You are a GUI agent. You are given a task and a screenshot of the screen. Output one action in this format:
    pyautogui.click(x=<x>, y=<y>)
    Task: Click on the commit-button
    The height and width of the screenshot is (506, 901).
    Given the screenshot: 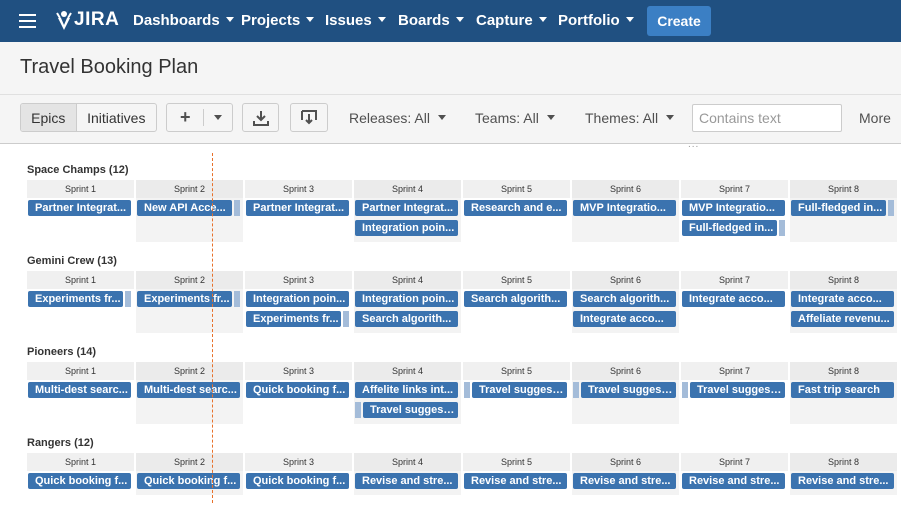 What is the action you would take?
    pyautogui.click(x=309, y=117)
    